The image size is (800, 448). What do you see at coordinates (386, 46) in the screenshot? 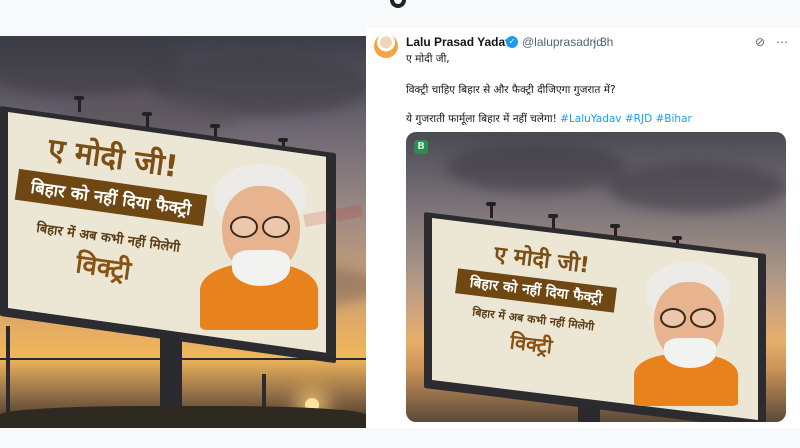
I see `author-avatar` at bounding box center [386, 46].